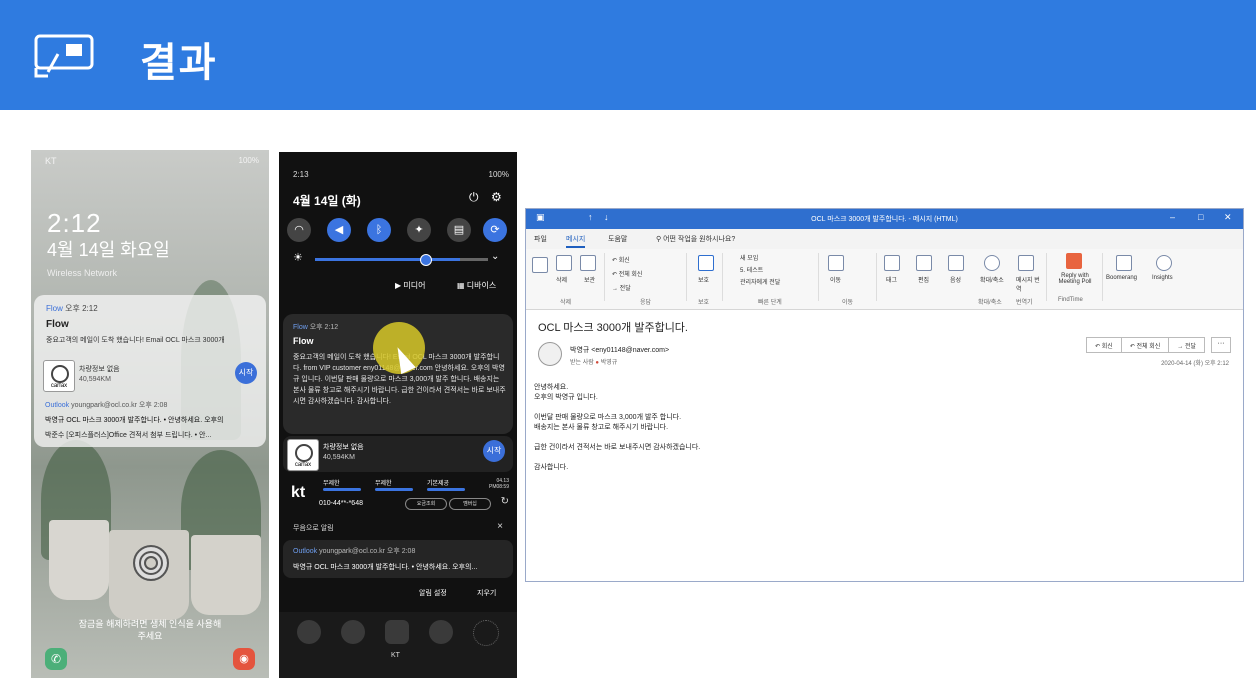 The width and height of the screenshot is (1256, 700). Describe the element at coordinates (1121, 278) in the screenshot. I see `boomerang-button: Boomerang` at that location.